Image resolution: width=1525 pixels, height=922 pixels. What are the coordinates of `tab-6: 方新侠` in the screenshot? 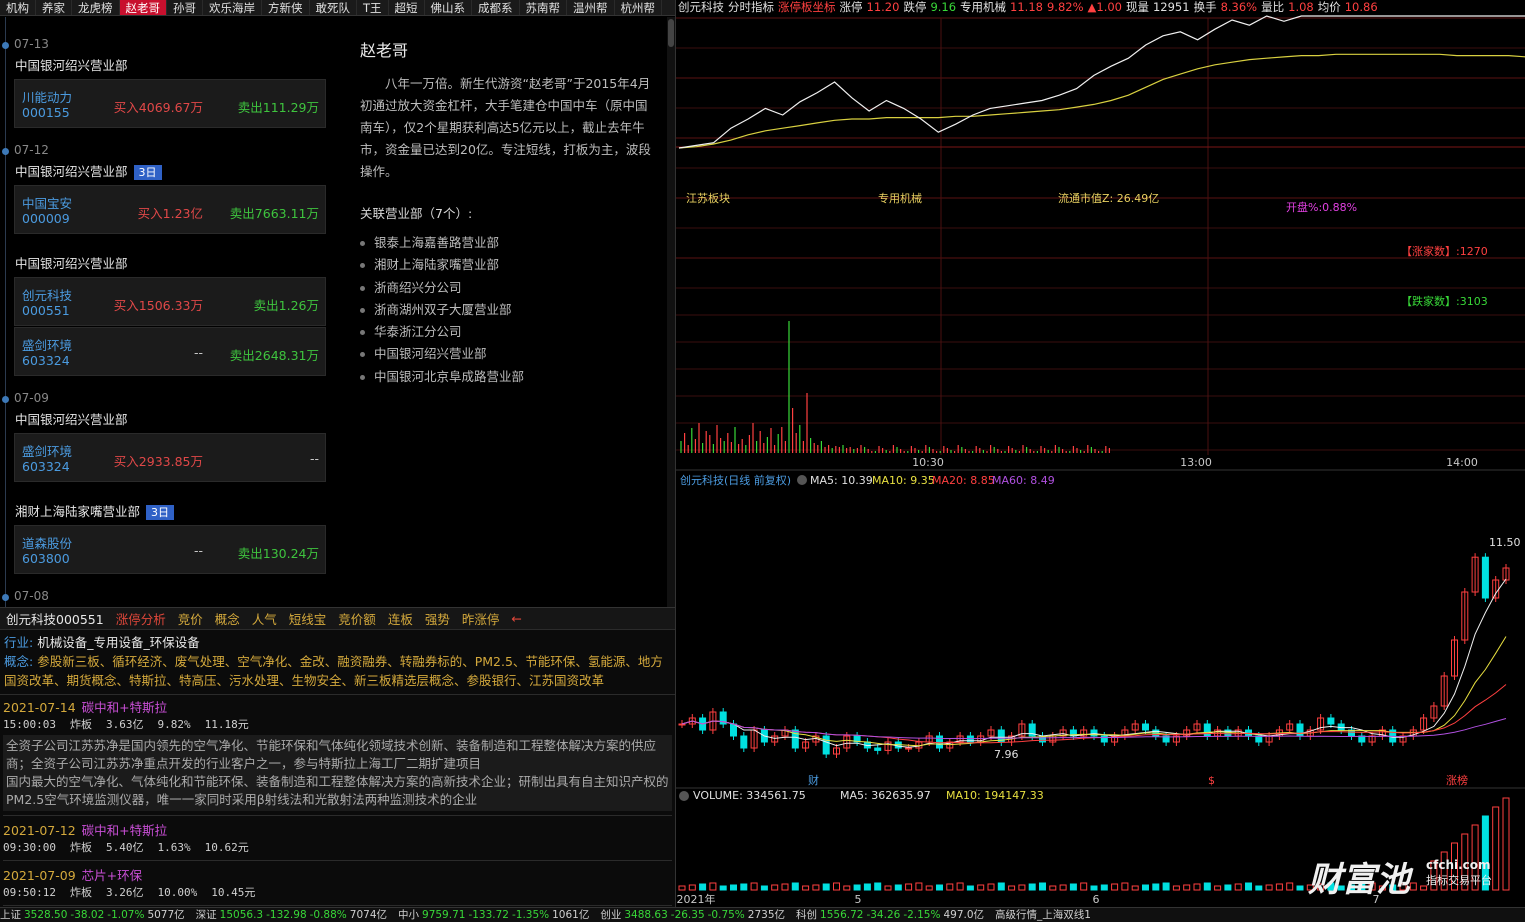 It's located at (286, 7).